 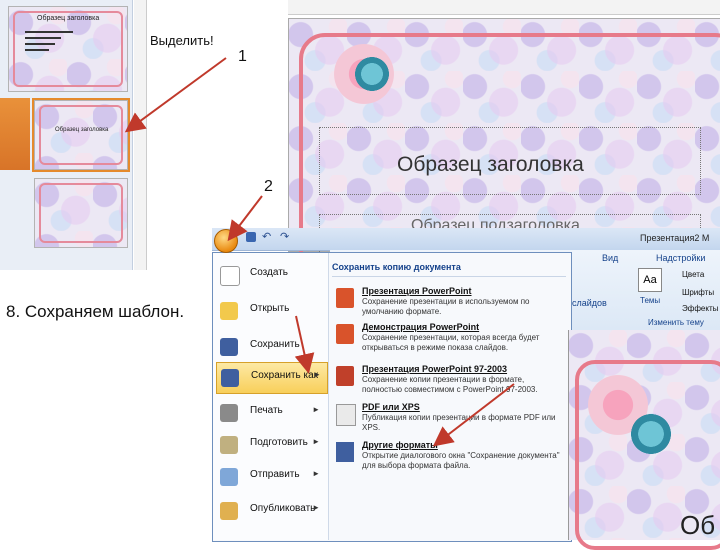 What do you see at coordinates (449, 269) in the screenshot?
I see `save-copy-header: Сохранить копию документа` at bounding box center [449, 269].